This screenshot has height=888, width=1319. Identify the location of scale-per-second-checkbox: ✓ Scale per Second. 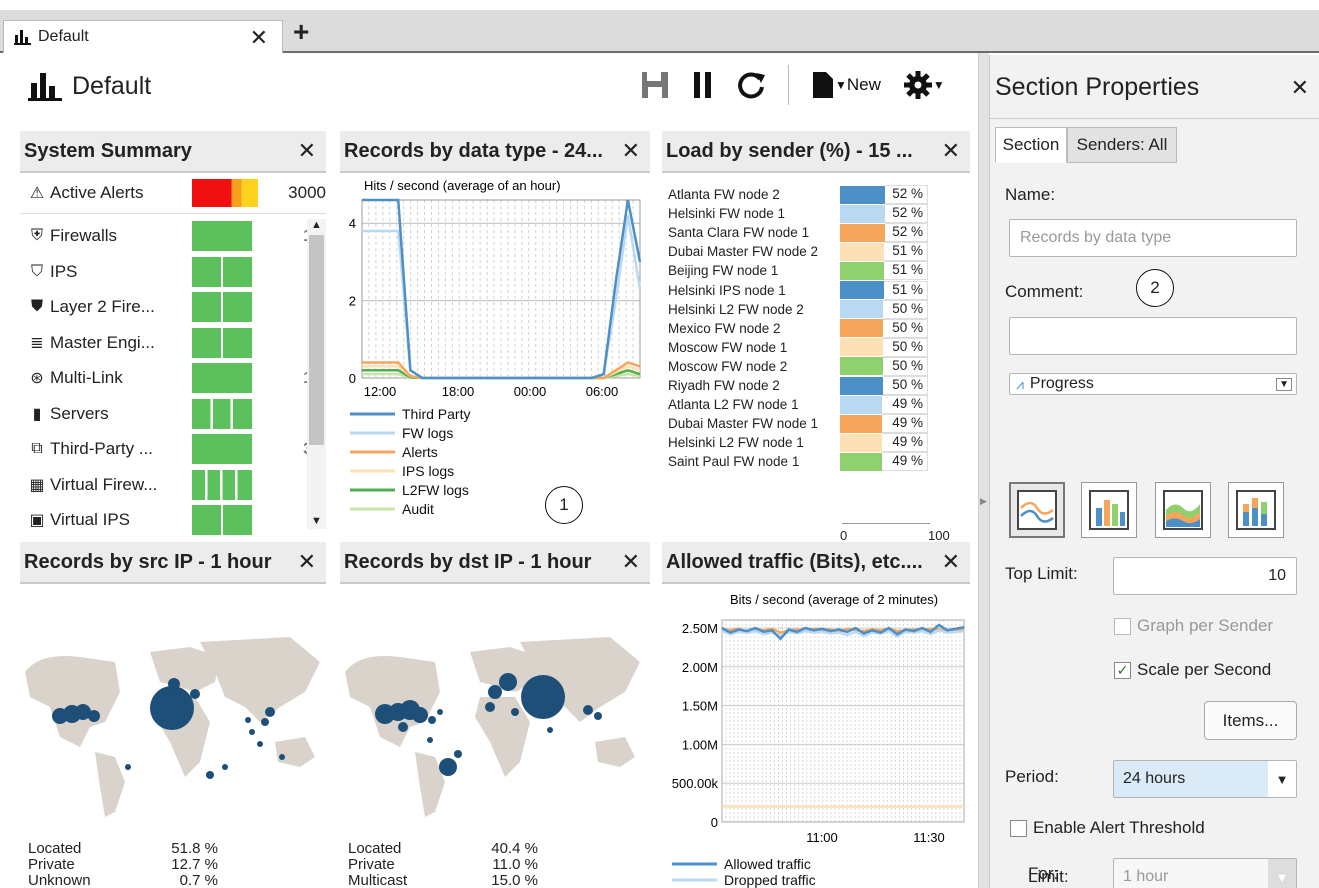
(1192, 670).